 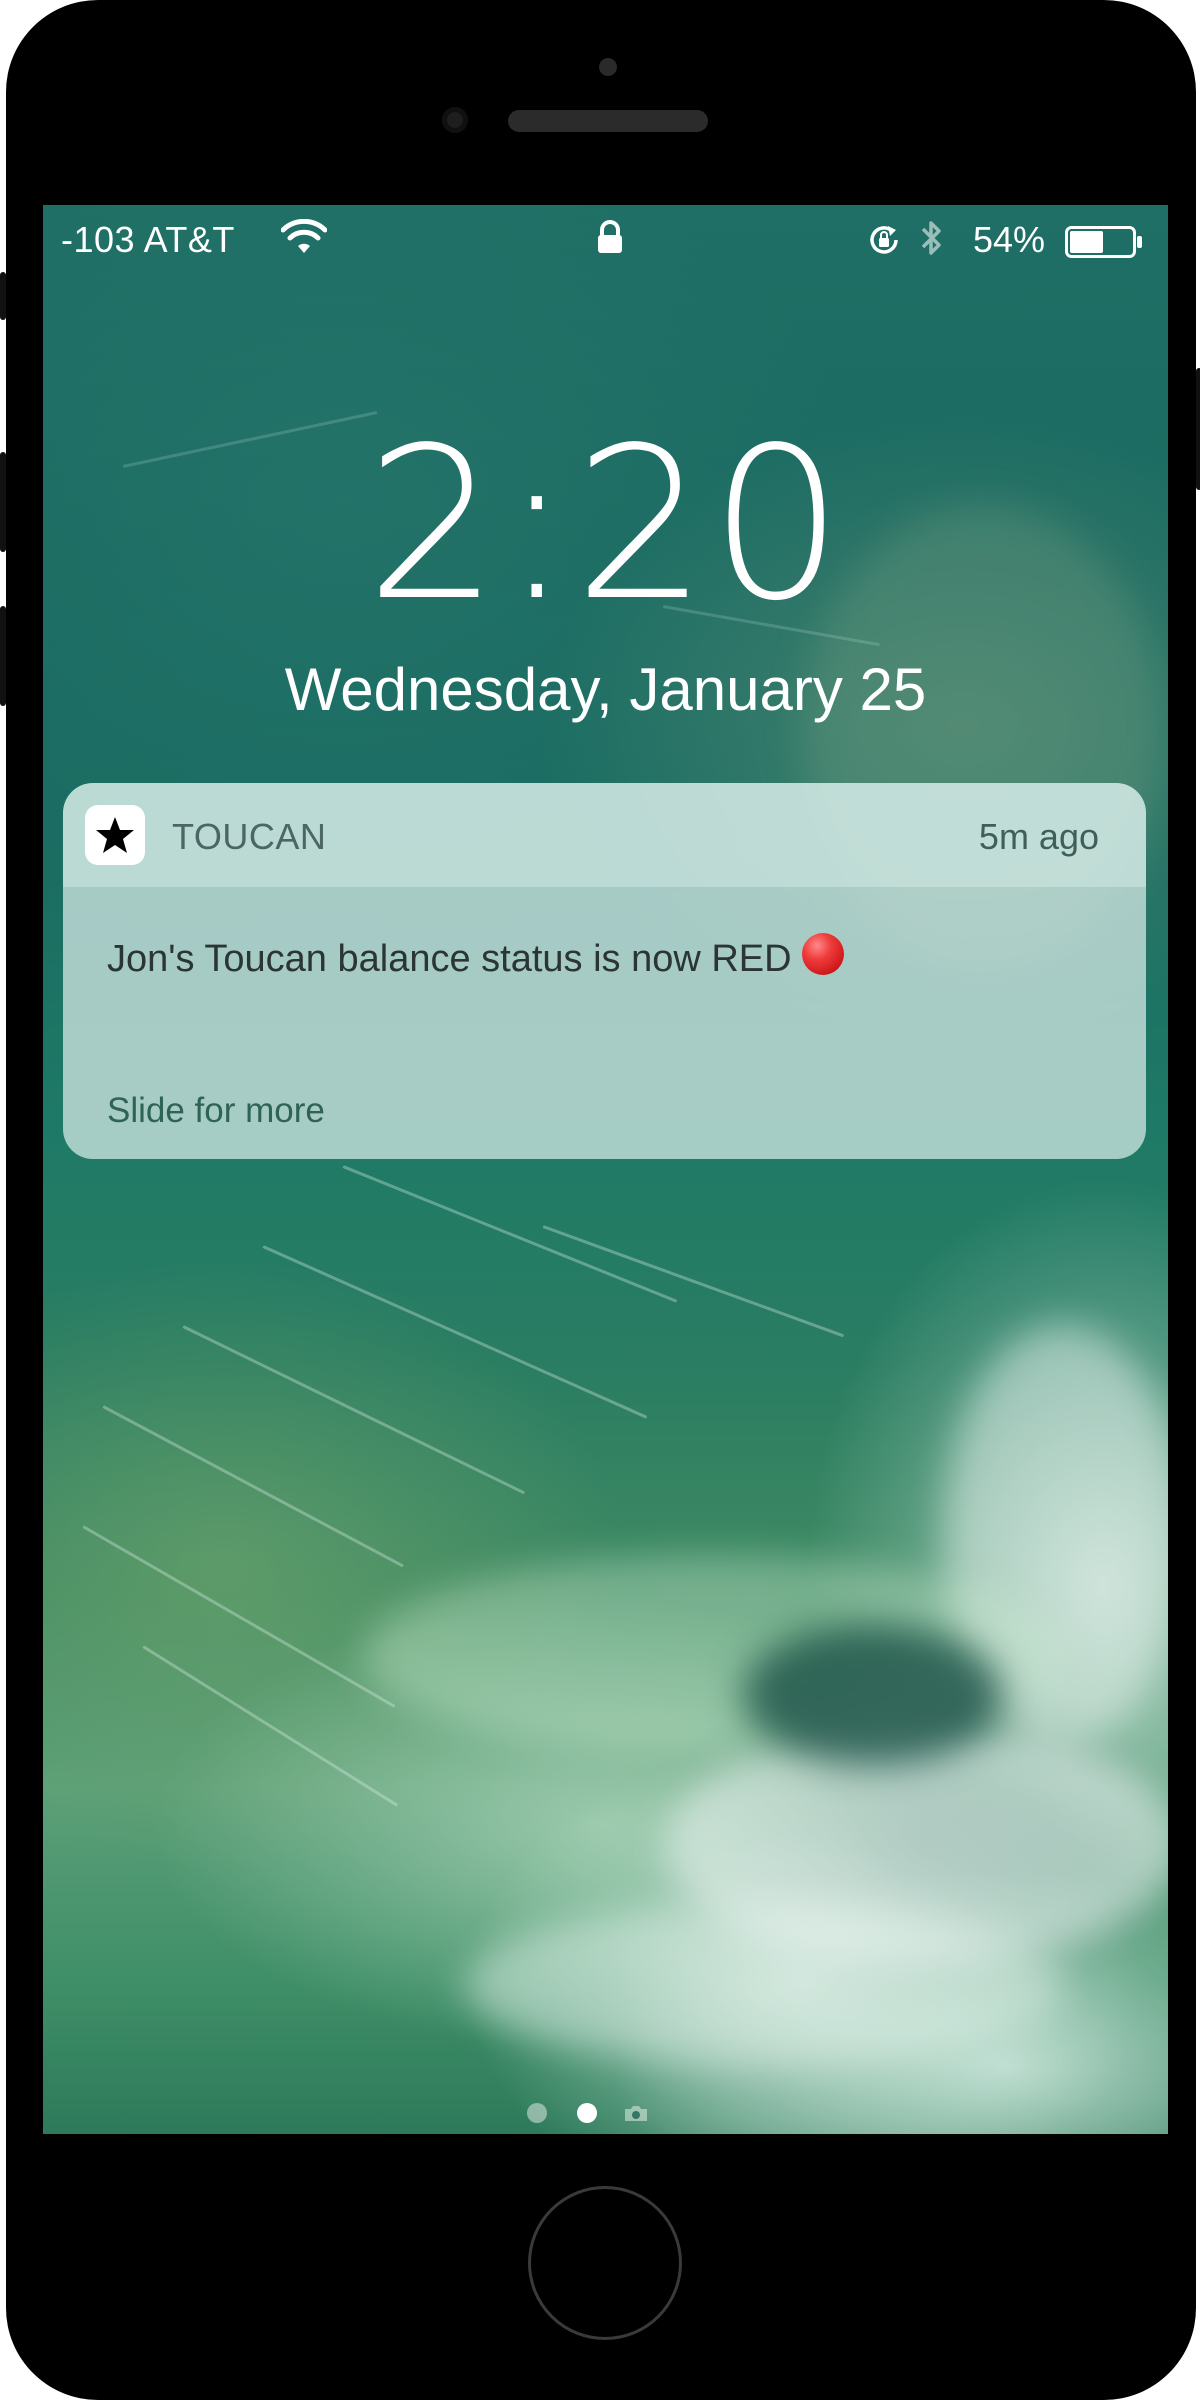 I want to click on app-icon, so click(x=115, y=835).